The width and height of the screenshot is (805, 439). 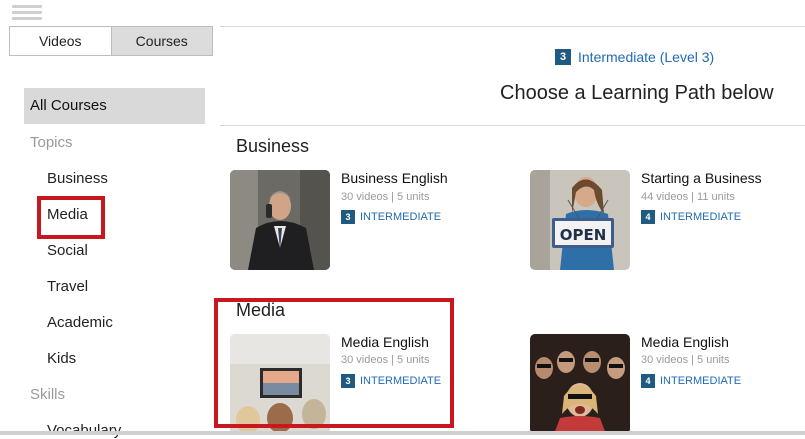 What do you see at coordinates (114, 106) in the screenshot?
I see `sidebar-item-all-courses: All Courses` at bounding box center [114, 106].